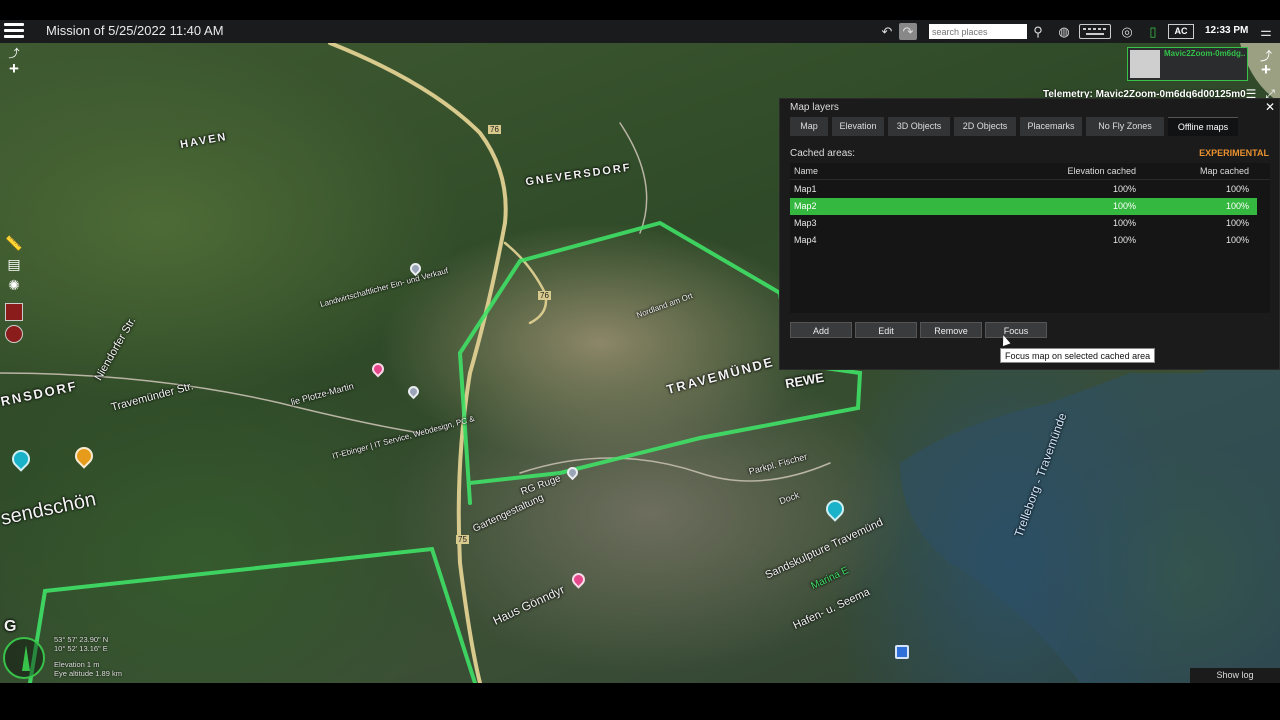 The height and width of the screenshot is (720, 1280). What do you see at coordinates (14, 31) in the screenshot?
I see `hamburger-menu-icon` at bounding box center [14, 31].